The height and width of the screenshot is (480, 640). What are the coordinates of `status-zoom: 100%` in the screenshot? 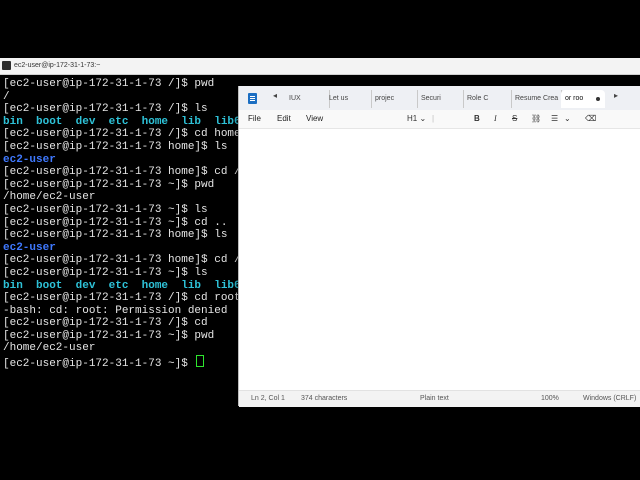 It's located at (550, 398).